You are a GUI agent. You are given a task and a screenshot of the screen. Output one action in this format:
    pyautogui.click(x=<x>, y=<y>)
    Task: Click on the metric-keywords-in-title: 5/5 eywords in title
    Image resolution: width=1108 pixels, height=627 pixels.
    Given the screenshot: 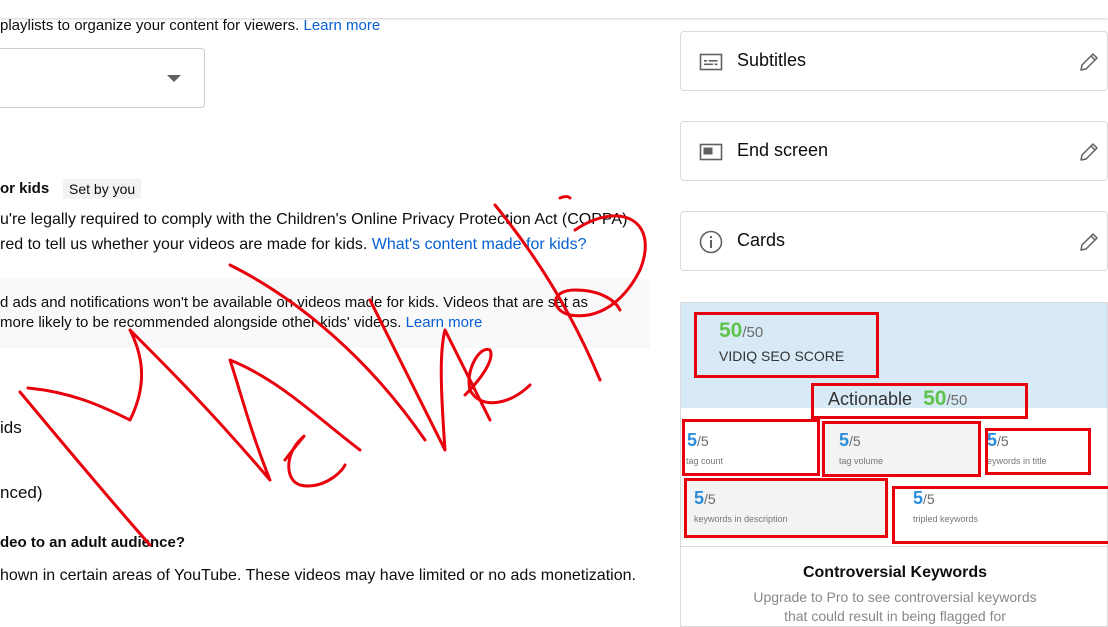 What is the action you would take?
    pyautogui.click(x=1047, y=449)
    